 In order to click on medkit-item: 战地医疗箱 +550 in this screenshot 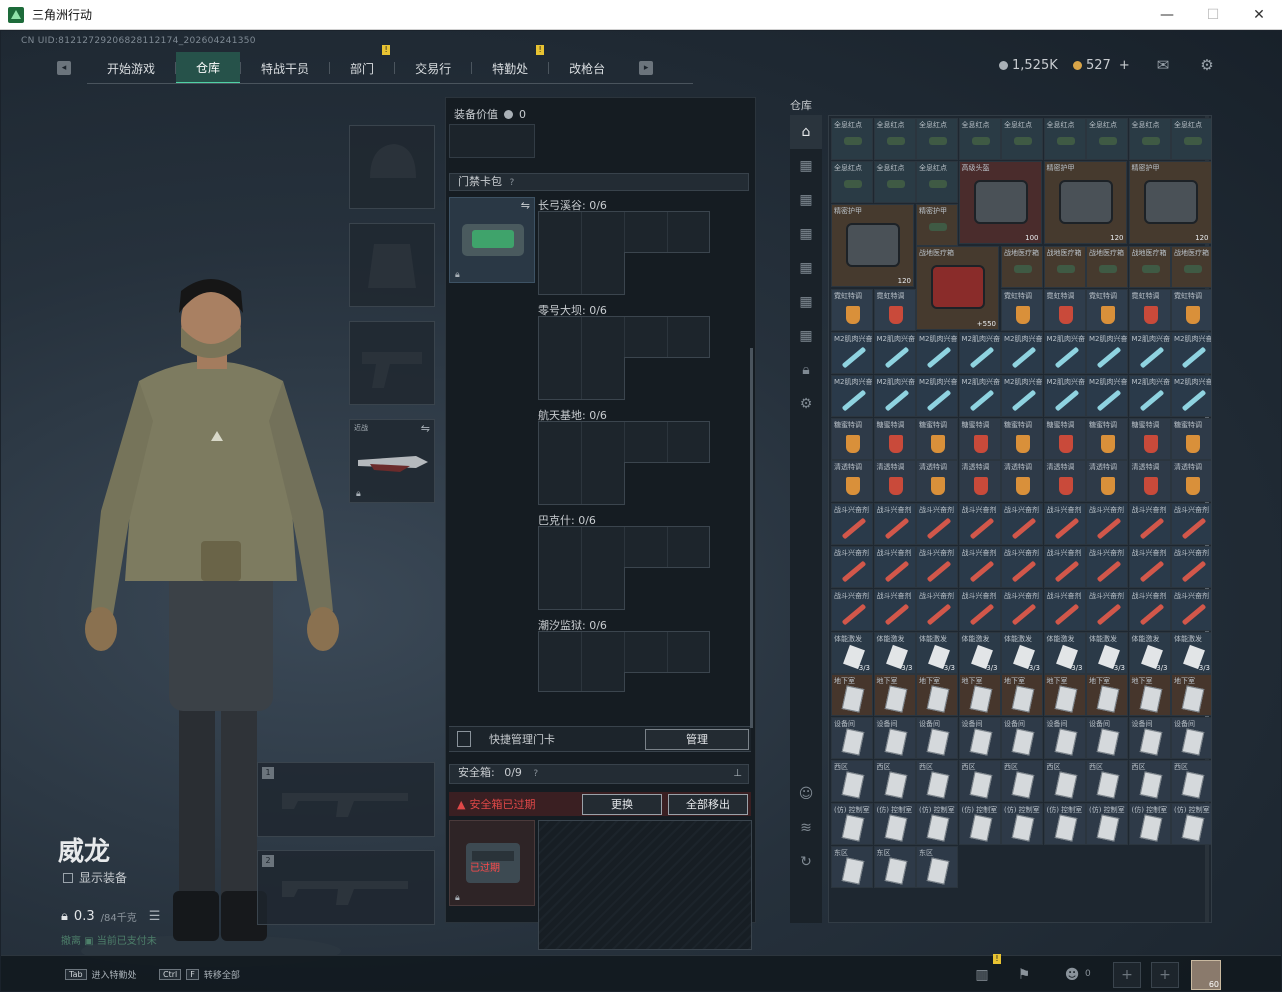, I will do `click(957, 288)`.